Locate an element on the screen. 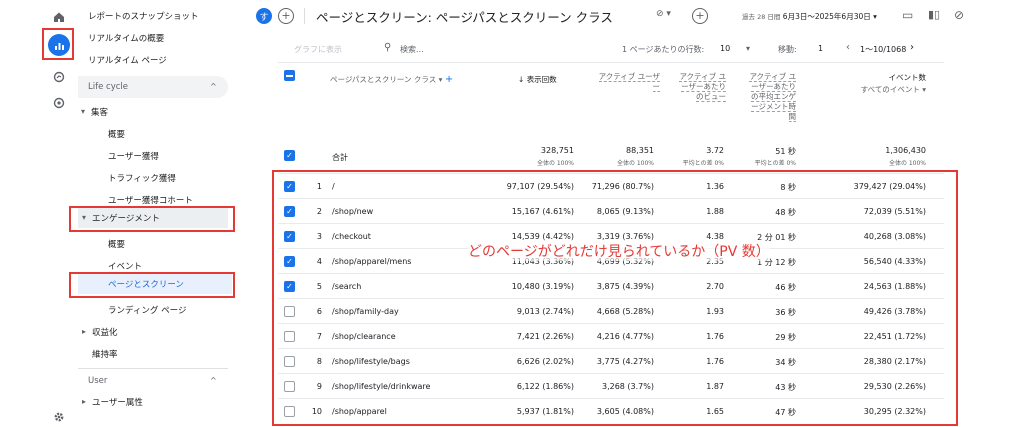  sidebar-item-events: イベント is located at coordinates (125, 266).